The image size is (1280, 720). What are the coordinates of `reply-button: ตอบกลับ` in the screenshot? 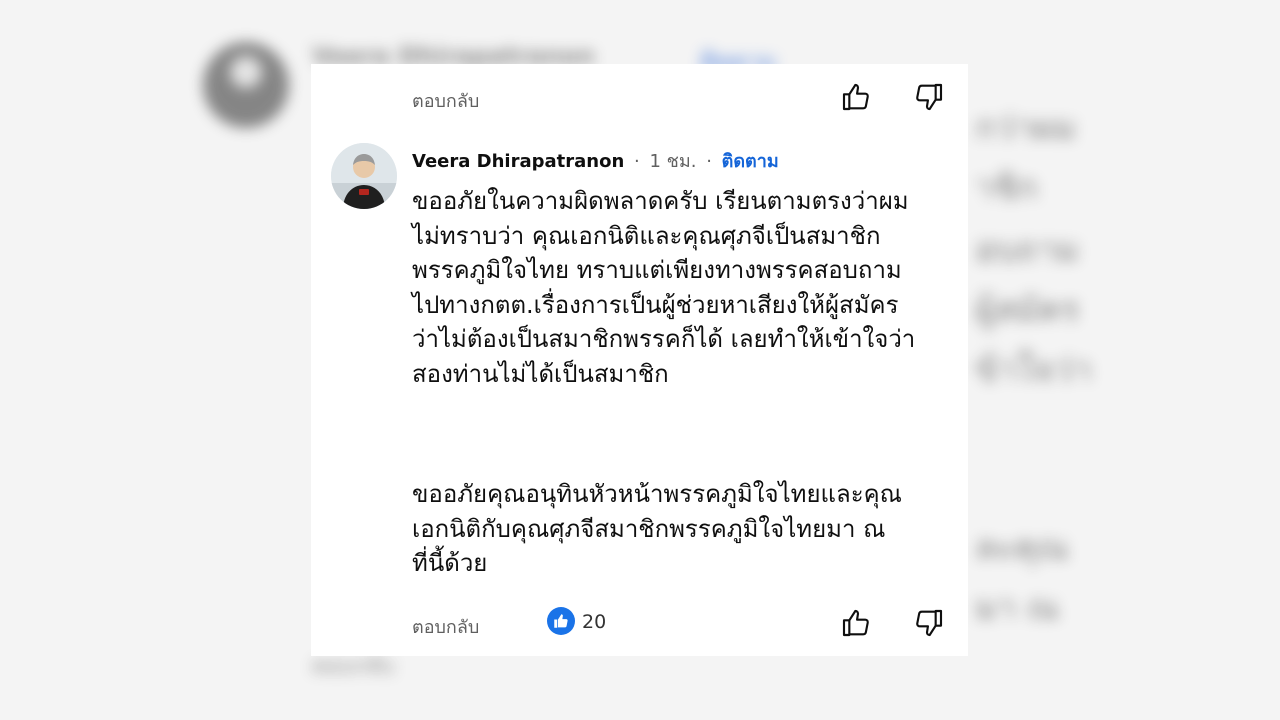 It's located at (445, 626).